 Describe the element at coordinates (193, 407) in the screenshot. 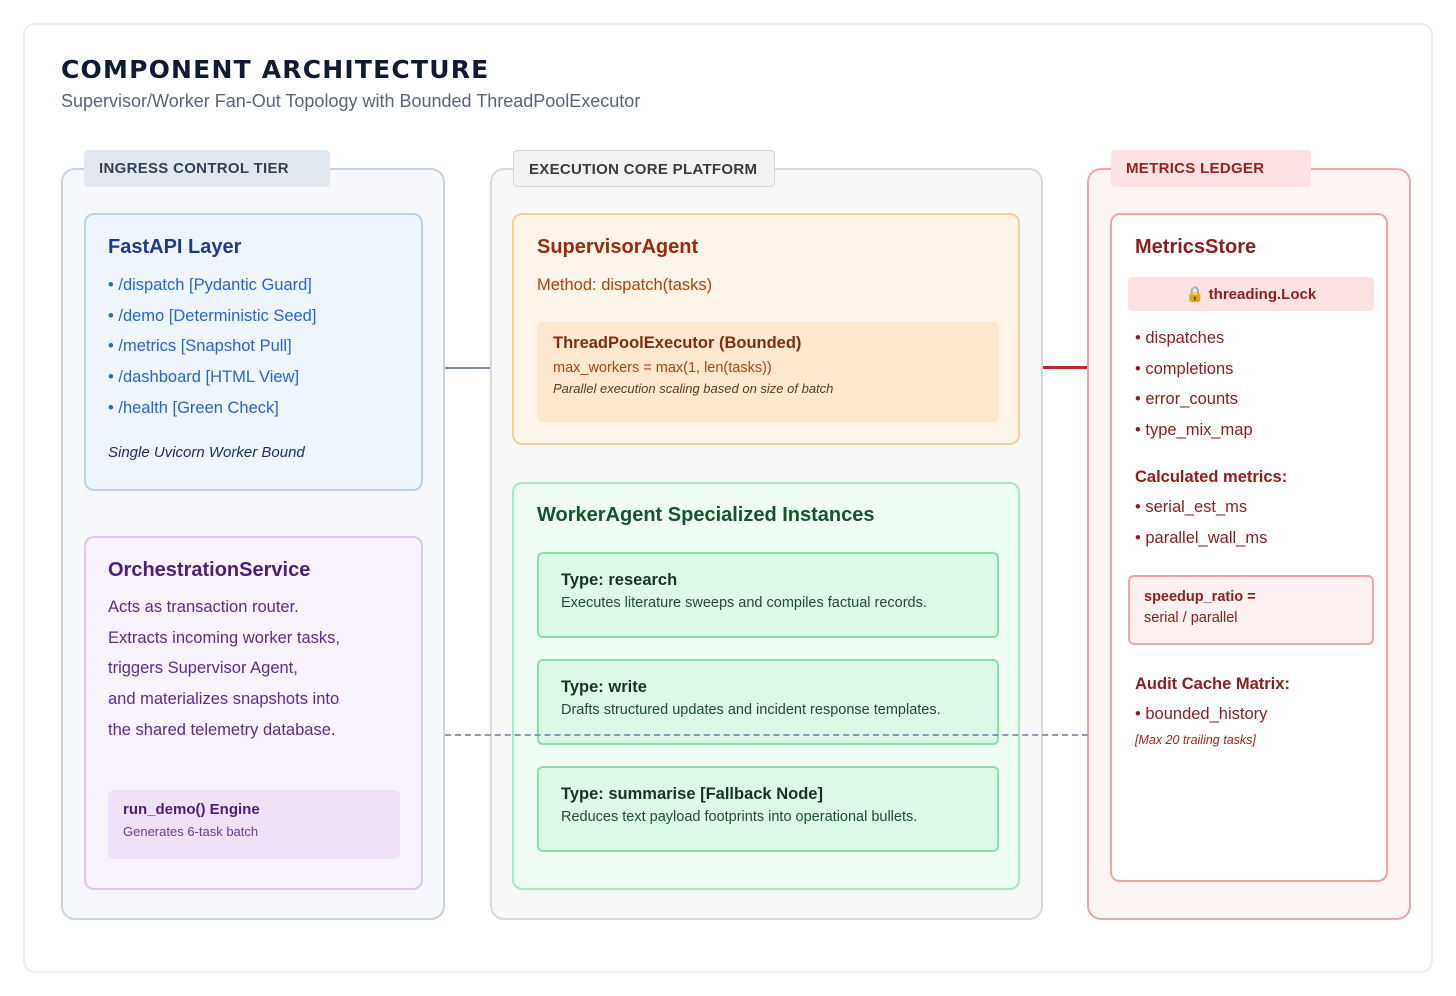

I see `route-item: • /health [Green Check]` at that location.